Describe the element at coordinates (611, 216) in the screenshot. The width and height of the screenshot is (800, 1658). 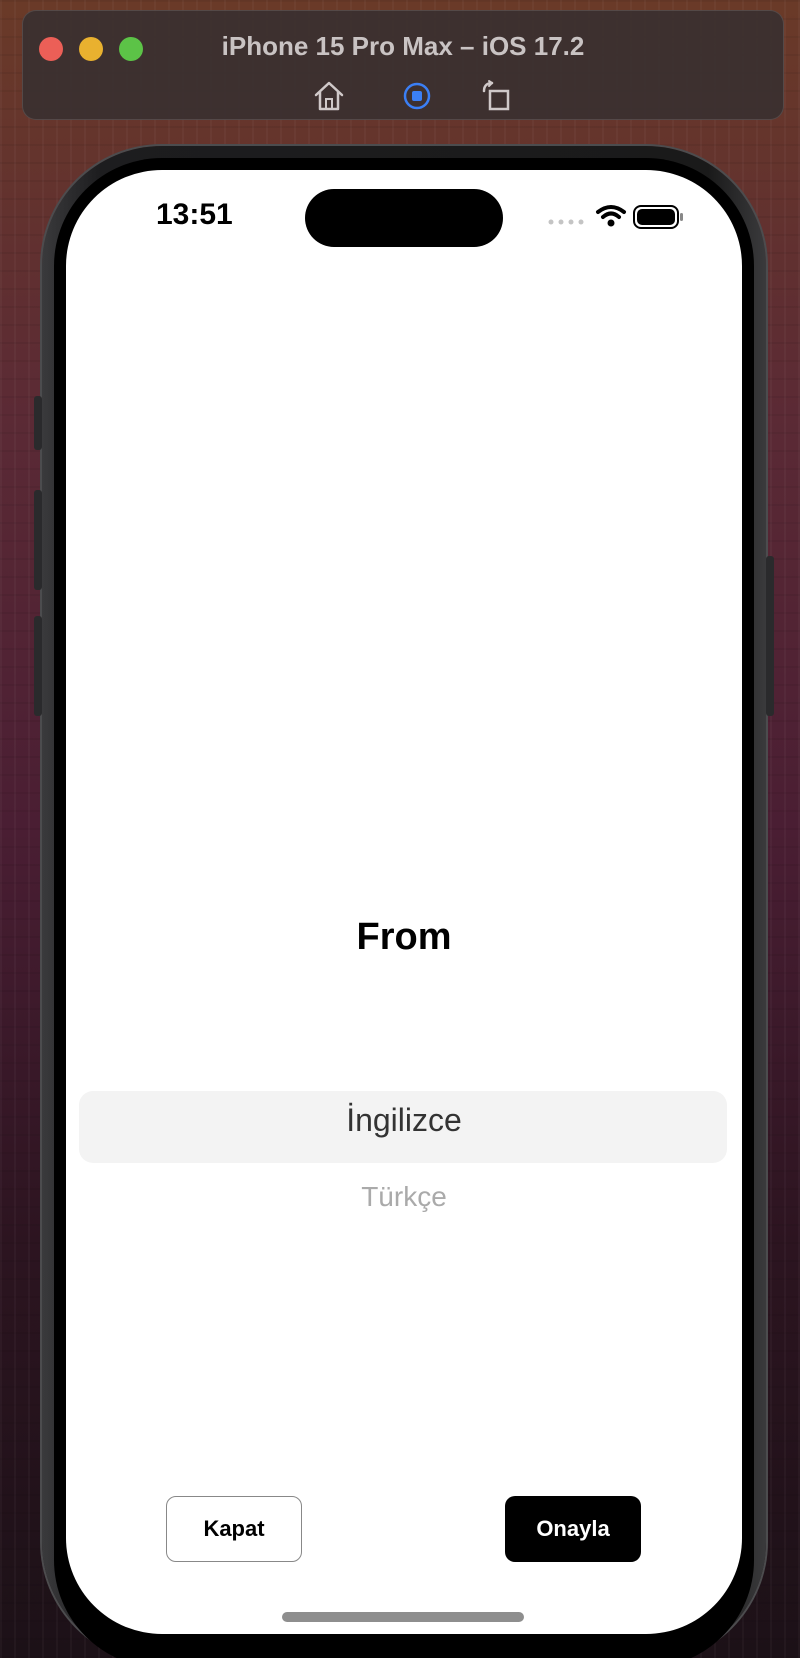
I see `wifi-icon` at that location.